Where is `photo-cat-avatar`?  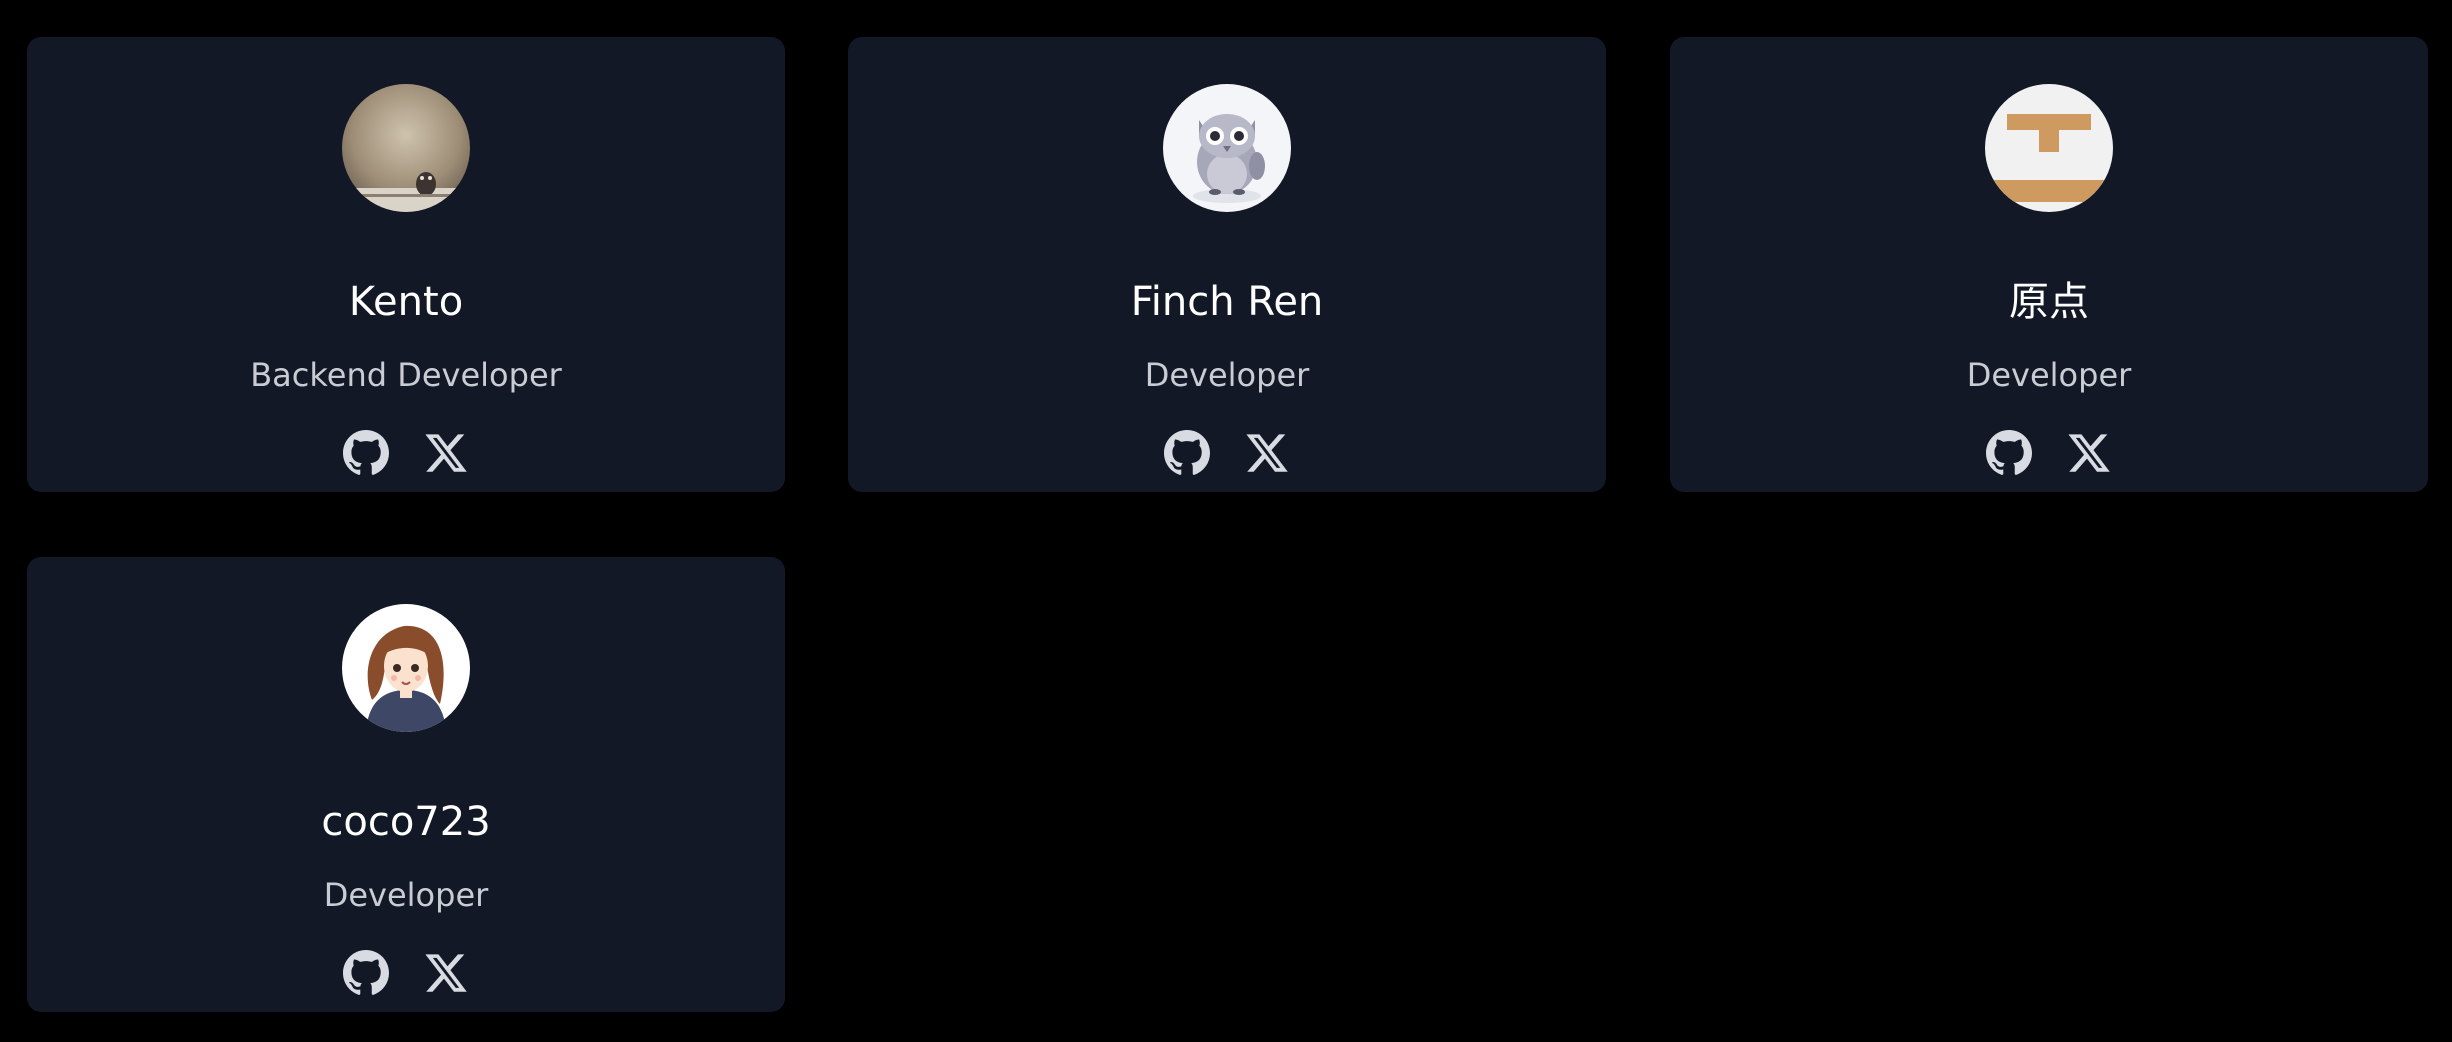
photo-cat-avatar is located at coordinates (406, 148).